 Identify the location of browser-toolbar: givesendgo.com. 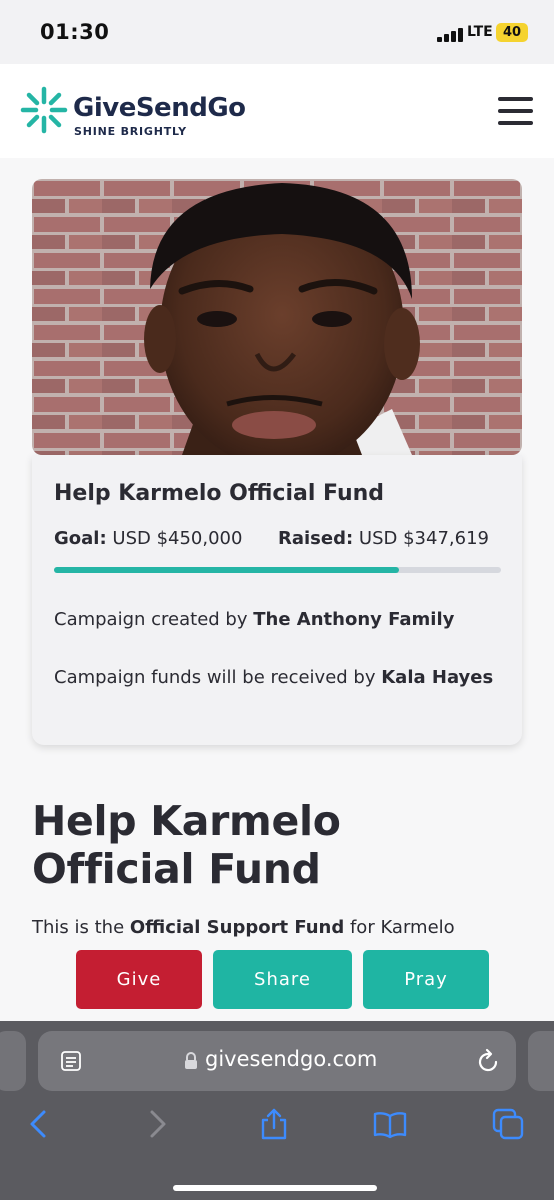
(277, 1110).